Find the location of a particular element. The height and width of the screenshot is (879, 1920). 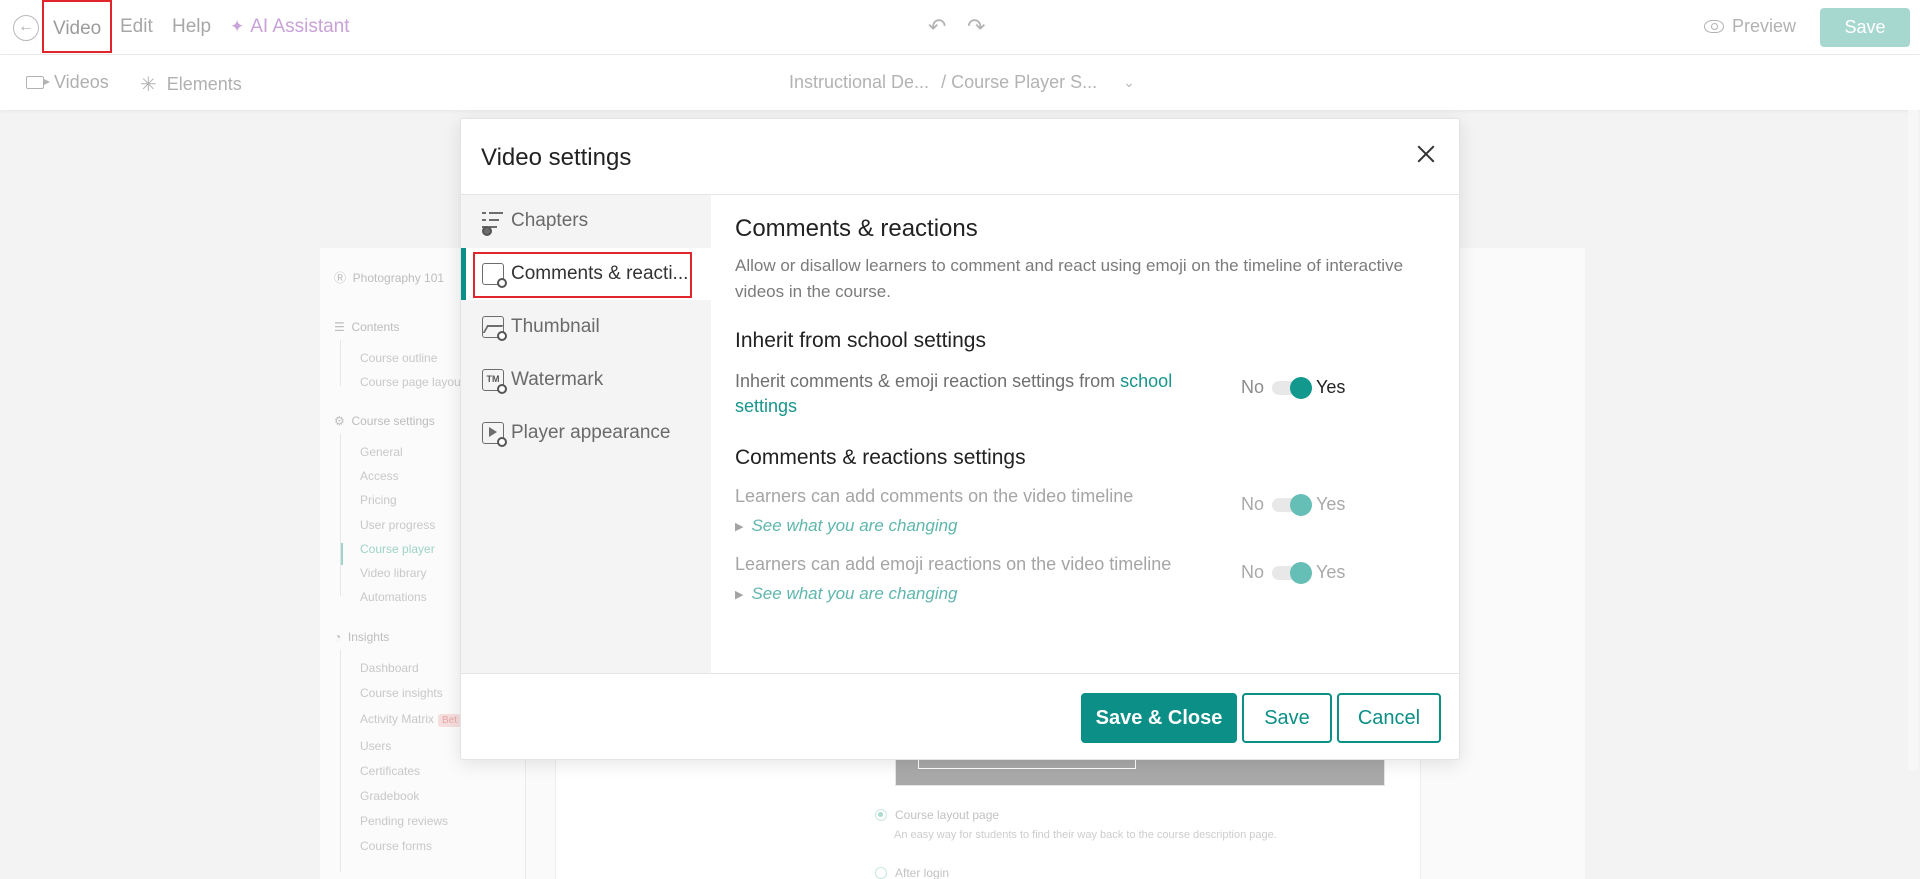

nav-watermark: TM Watermark is located at coordinates (586, 380).